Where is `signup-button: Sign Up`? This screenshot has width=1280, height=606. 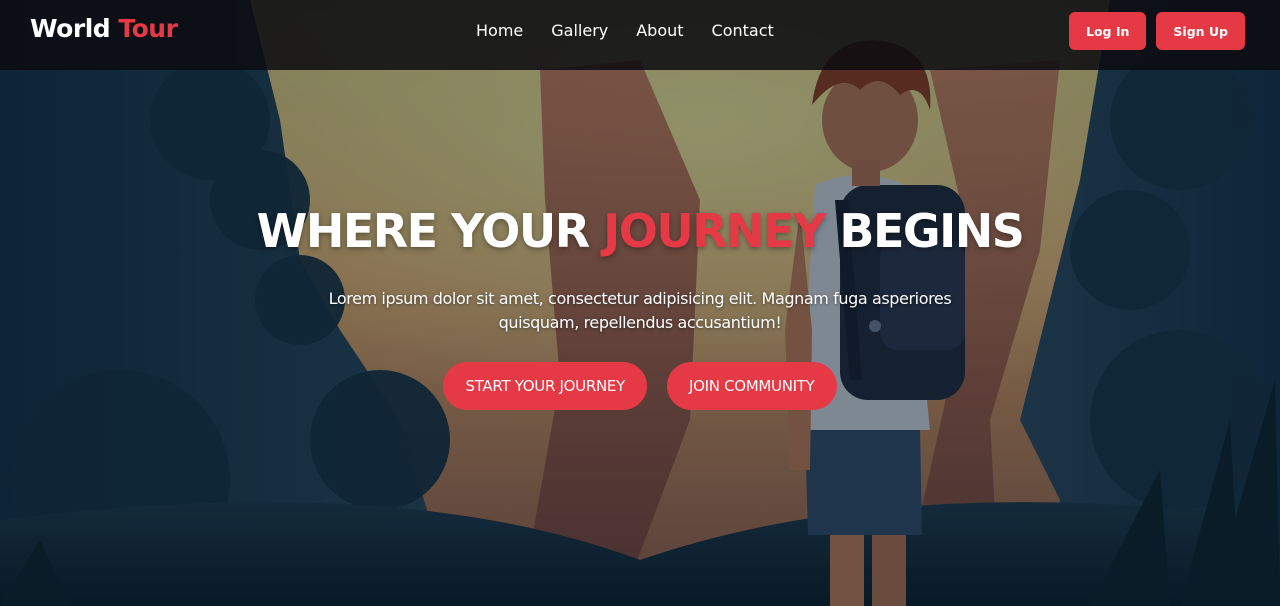
signup-button: Sign Up is located at coordinates (1200, 31).